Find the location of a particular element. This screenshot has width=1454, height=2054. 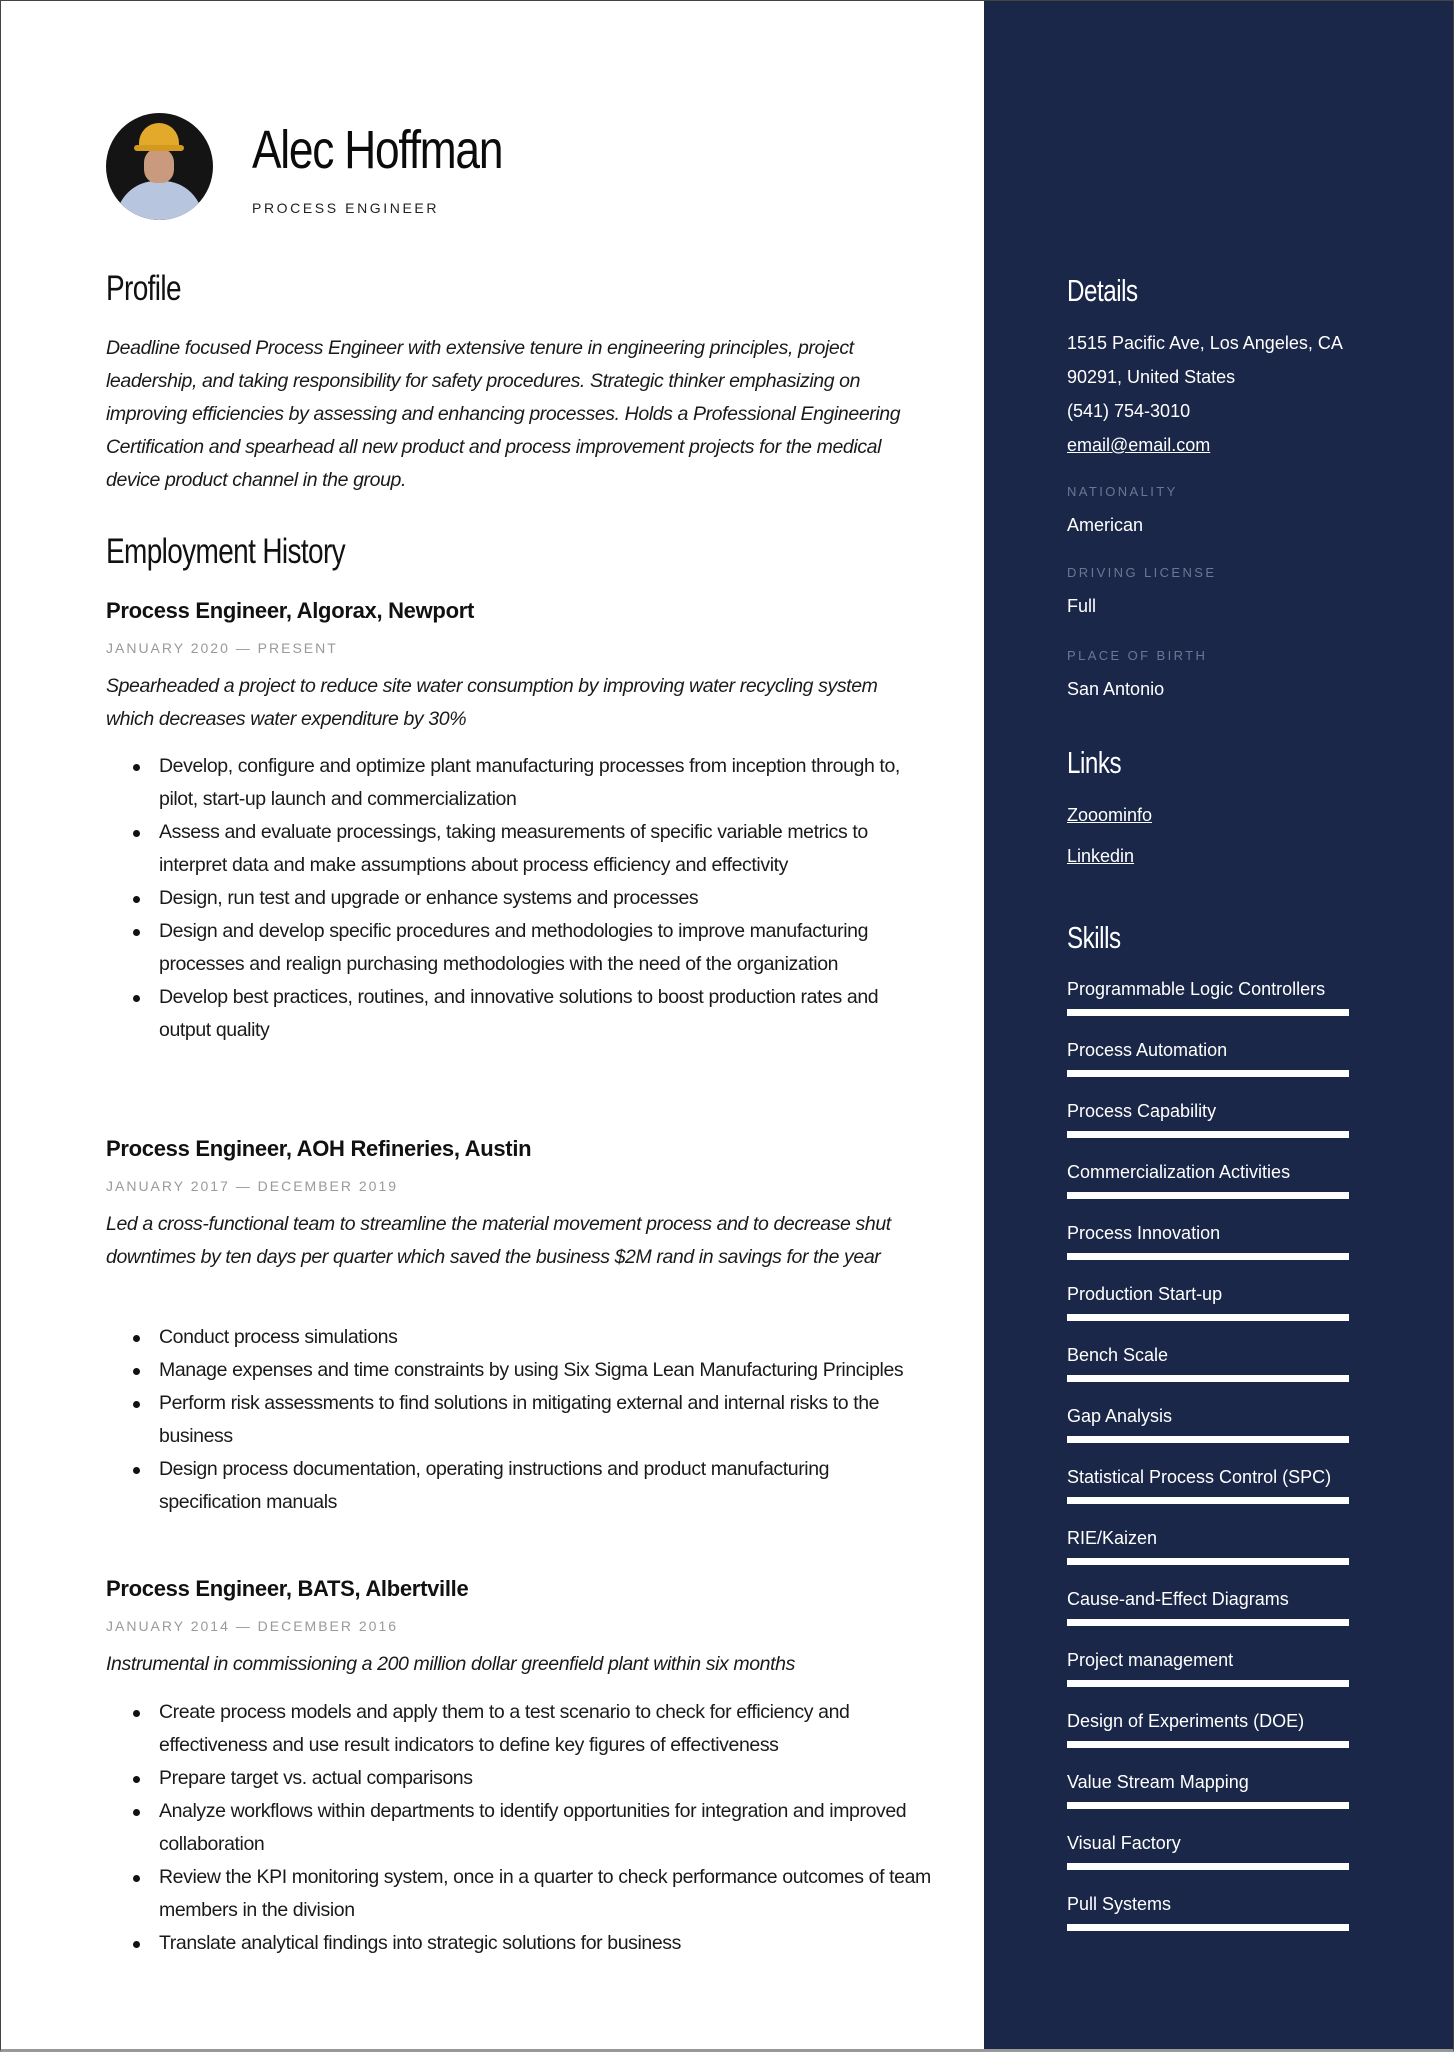

details-heading: Details is located at coordinates (1102, 290).